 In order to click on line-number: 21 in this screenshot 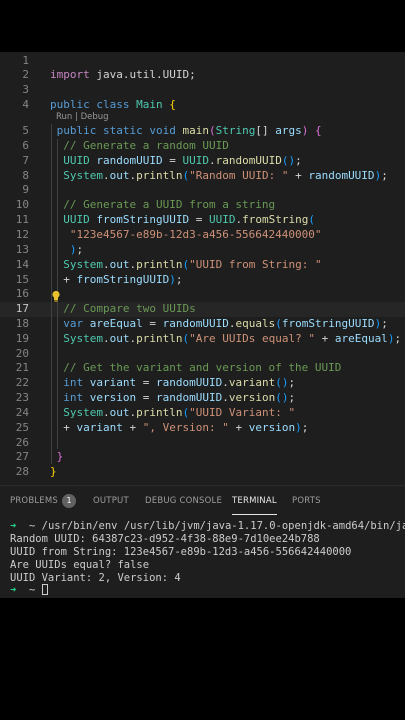, I will do `click(22, 367)`.